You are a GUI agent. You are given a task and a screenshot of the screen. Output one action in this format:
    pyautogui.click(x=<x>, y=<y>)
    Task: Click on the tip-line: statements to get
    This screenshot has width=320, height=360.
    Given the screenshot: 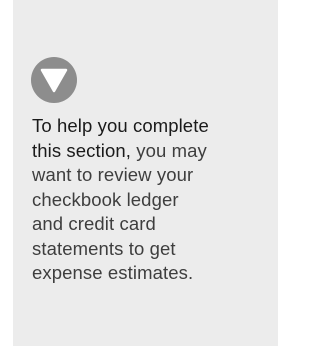 What is the action you would take?
    pyautogui.click(x=152, y=249)
    